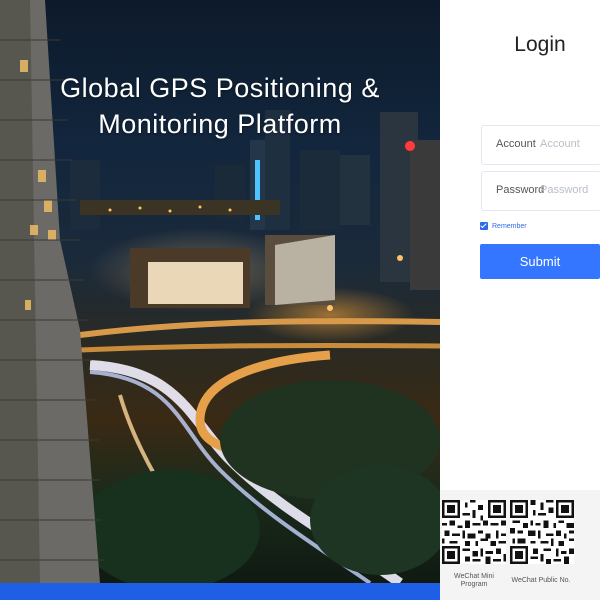 This screenshot has height=600, width=600. What do you see at coordinates (220, 88) in the screenshot?
I see `hero-title-line1: Global GPS Positioning &` at bounding box center [220, 88].